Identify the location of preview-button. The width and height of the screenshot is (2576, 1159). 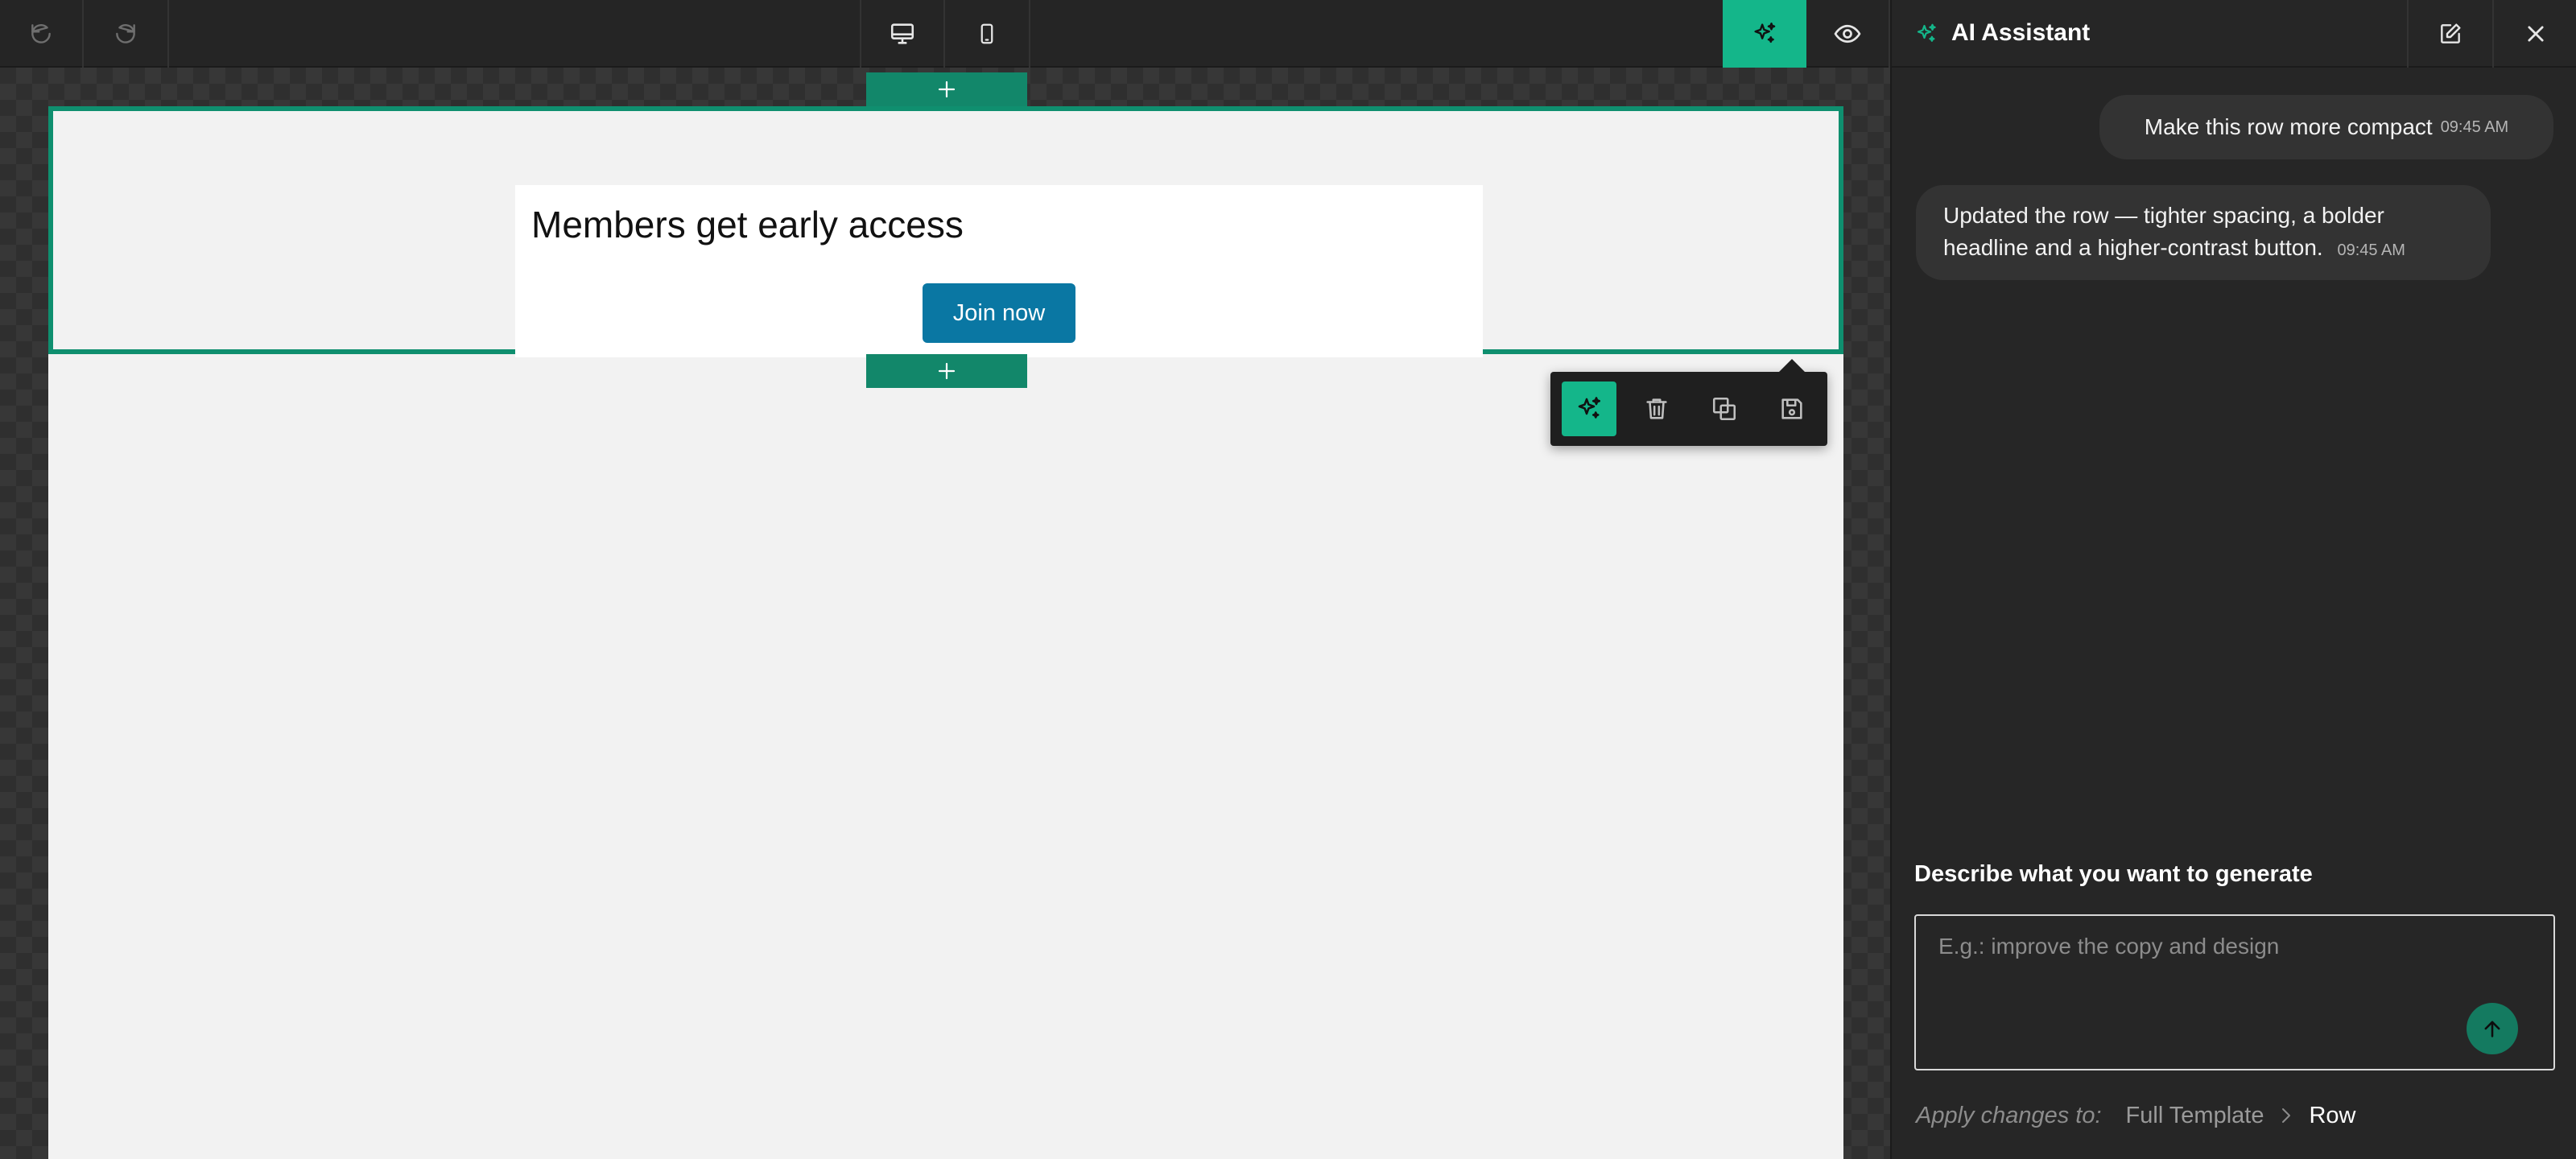
(1848, 34).